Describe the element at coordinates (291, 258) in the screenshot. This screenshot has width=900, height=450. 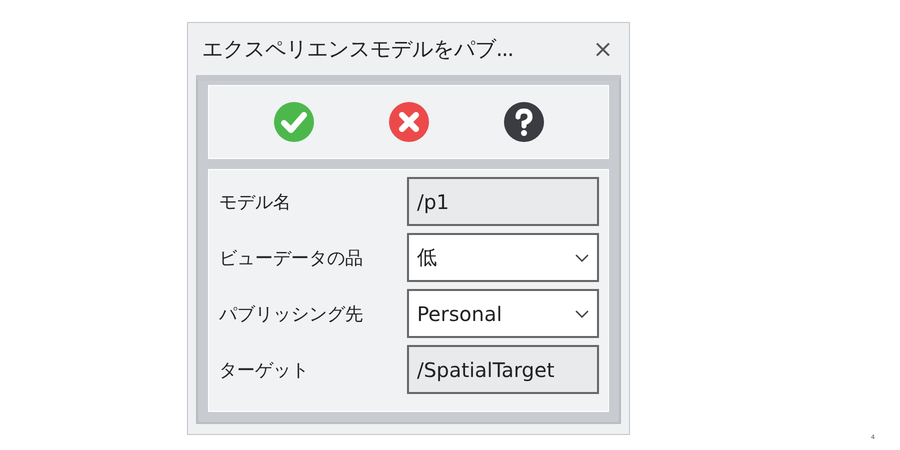
I see `field-label: ビューデータの品` at that location.